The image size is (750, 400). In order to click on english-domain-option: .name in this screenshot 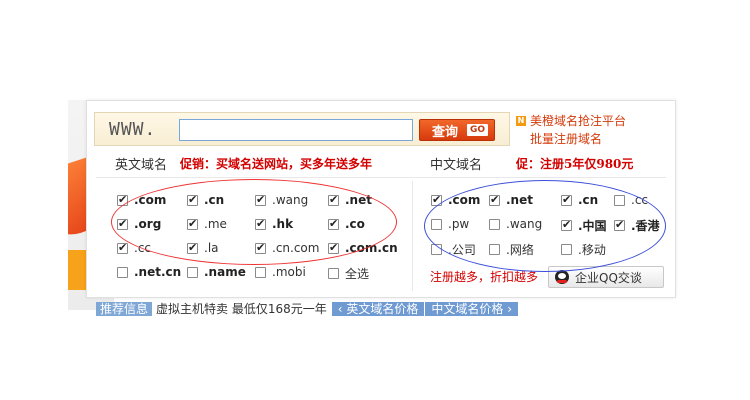, I will do `click(216, 272)`.